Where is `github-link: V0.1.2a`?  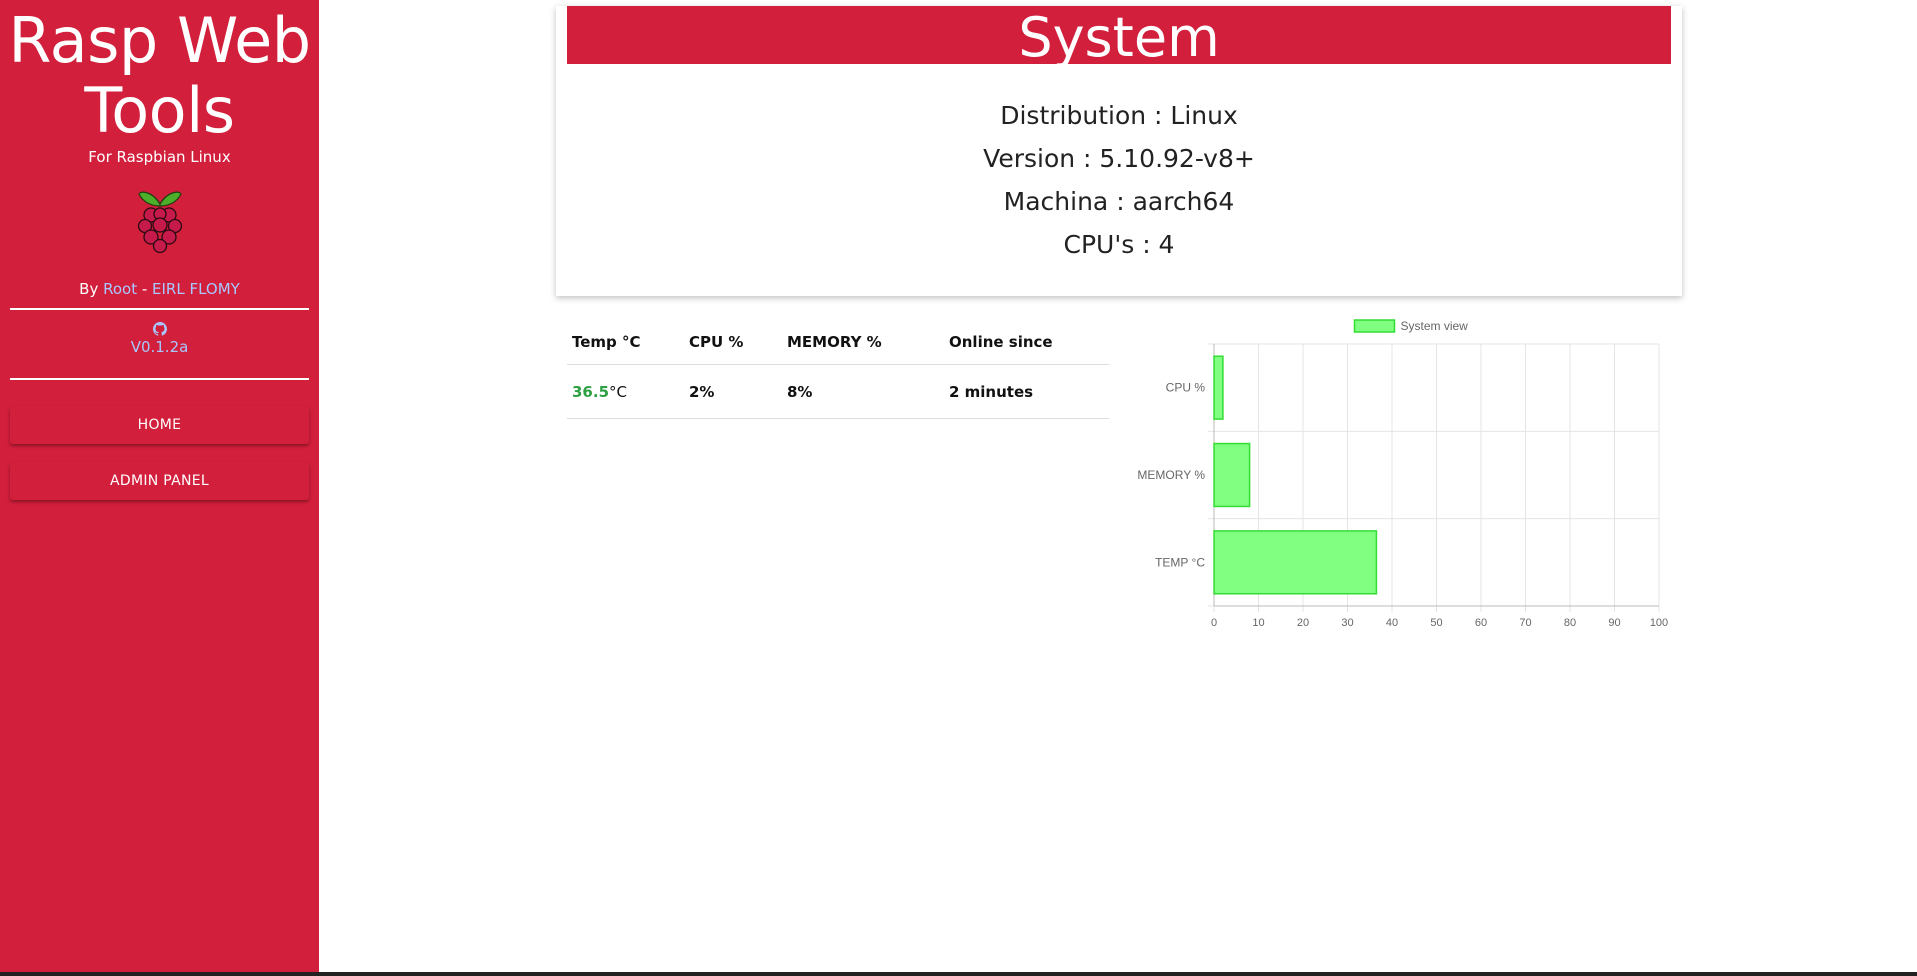 github-link: V0.1.2a is located at coordinates (159, 339).